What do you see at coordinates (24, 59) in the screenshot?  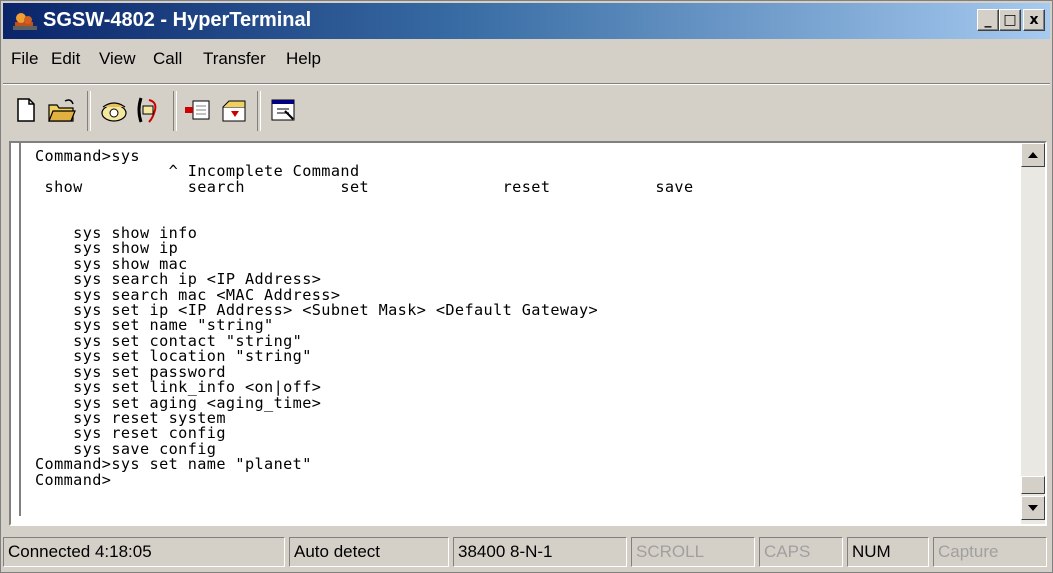 I see `menu-file: File` at bounding box center [24, 59].